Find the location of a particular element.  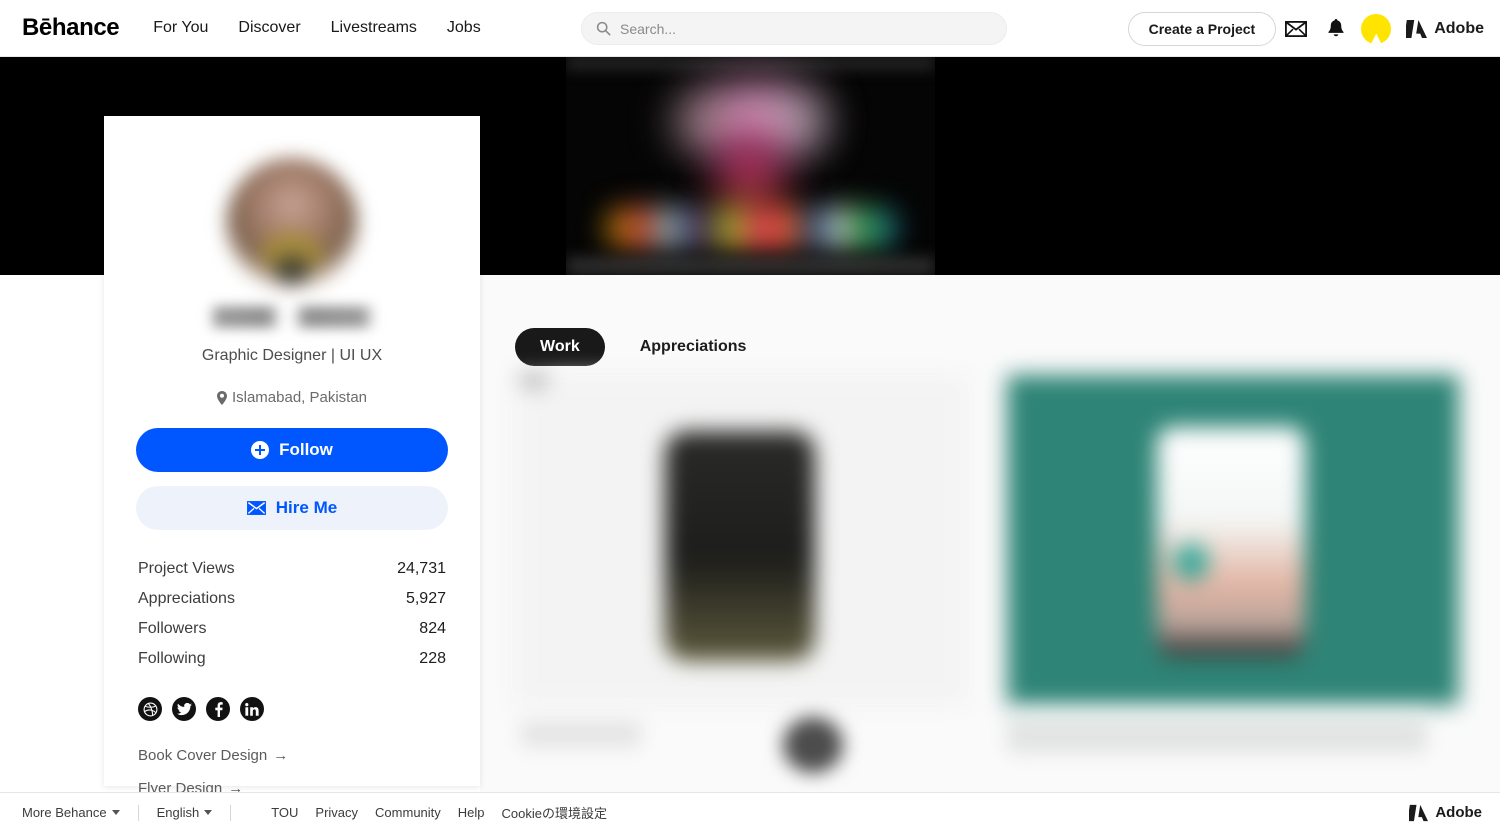

dribbble-icon is located at coordinates (150, 709).